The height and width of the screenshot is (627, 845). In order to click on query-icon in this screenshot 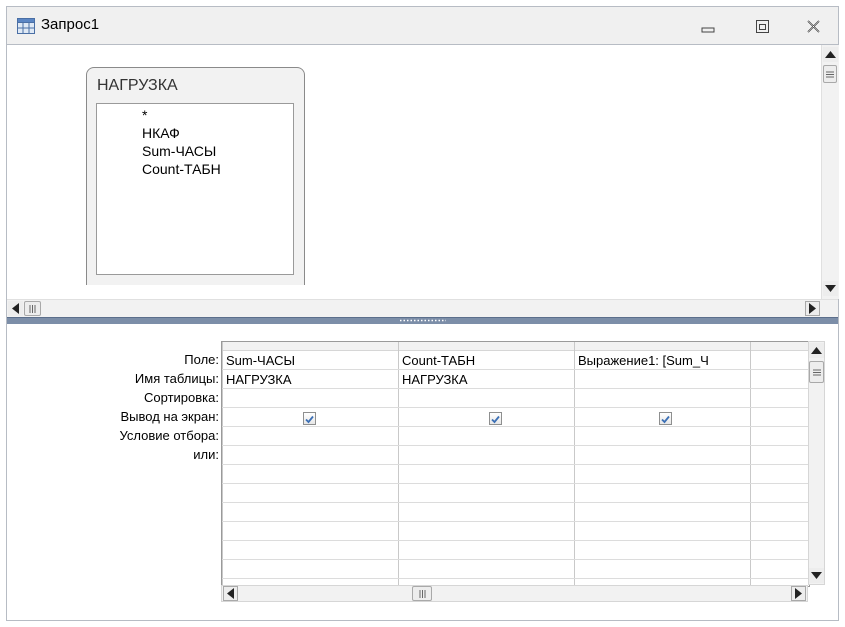, I will do `click(26, 26)`.